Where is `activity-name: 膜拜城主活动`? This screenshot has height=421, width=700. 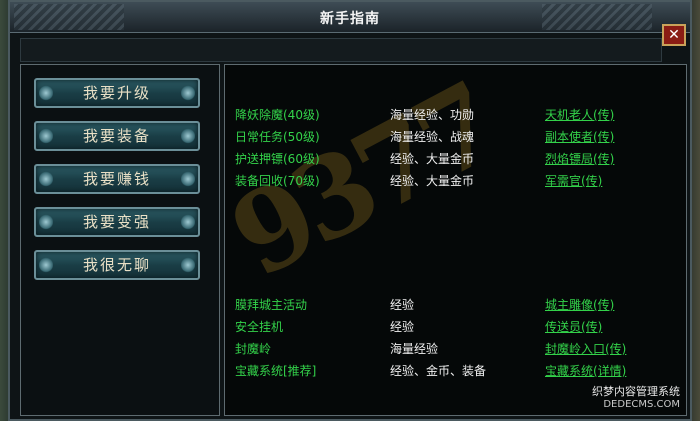 activity-name: 膜拜城主活动 is located at coordinates (271, 305).